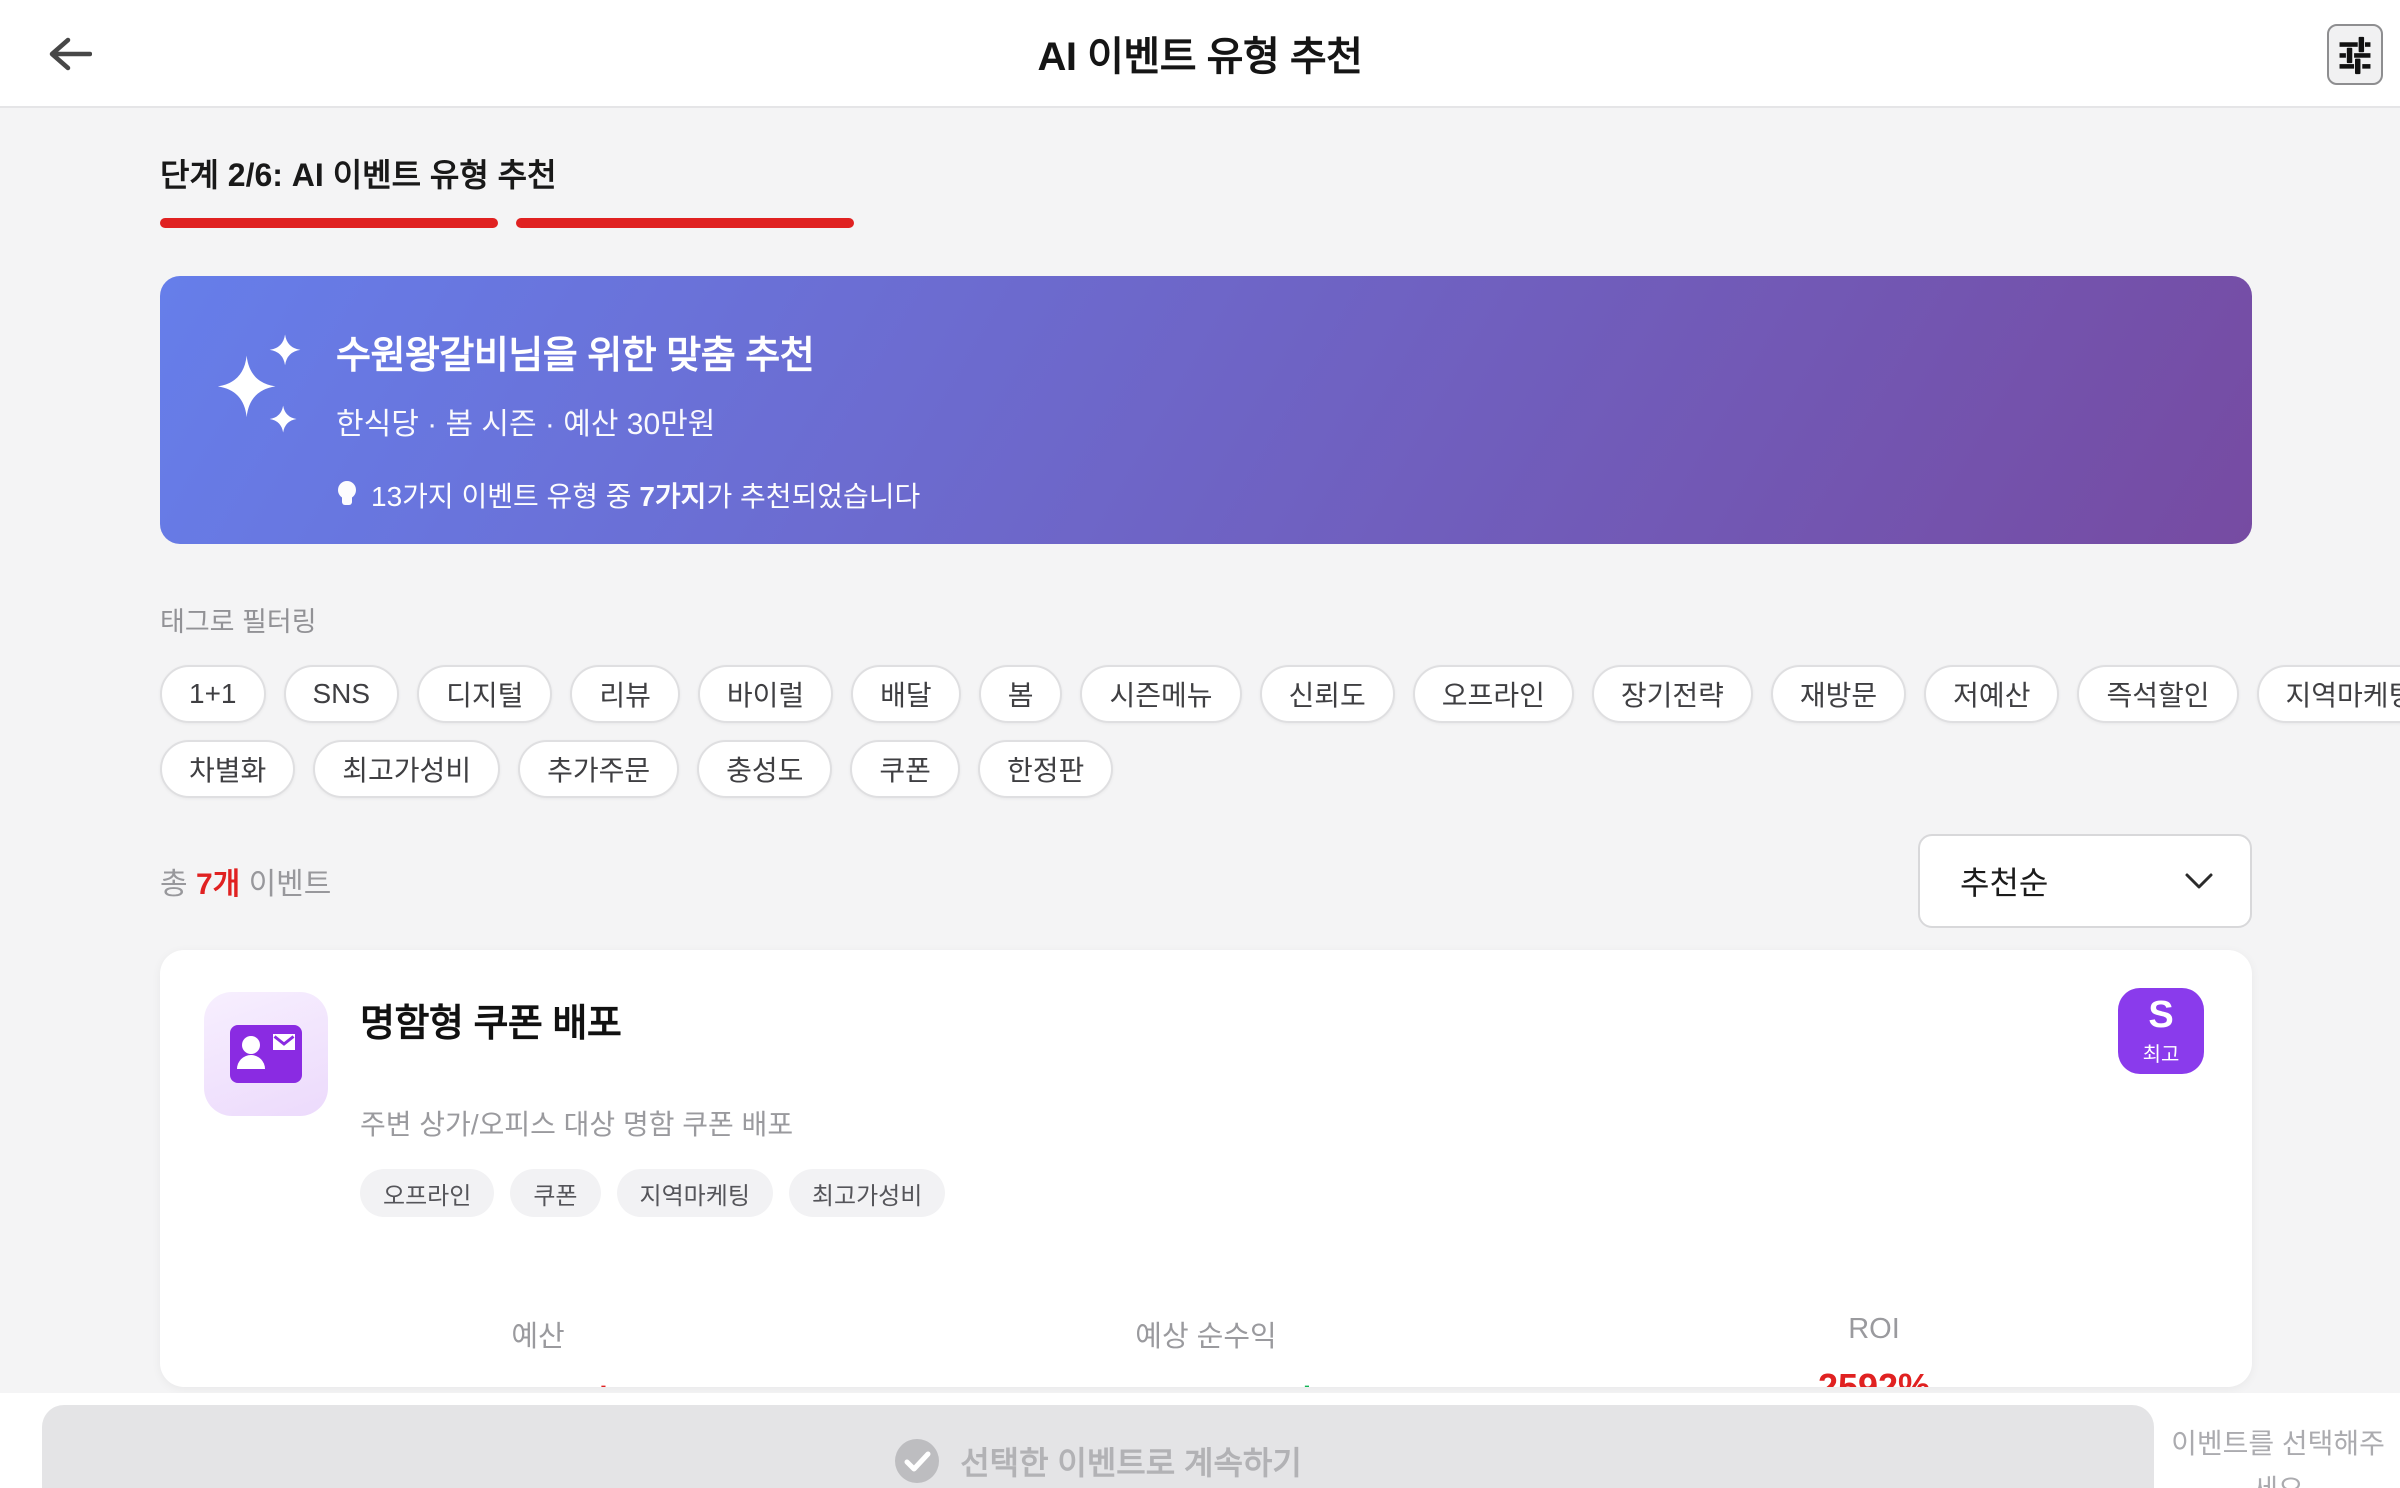 The height and width of the screenshot is (1488, 2400). Describe the element at coordinates (555, 1193) in the screenshot. I see `event-tag: 쿠폰` at that location.